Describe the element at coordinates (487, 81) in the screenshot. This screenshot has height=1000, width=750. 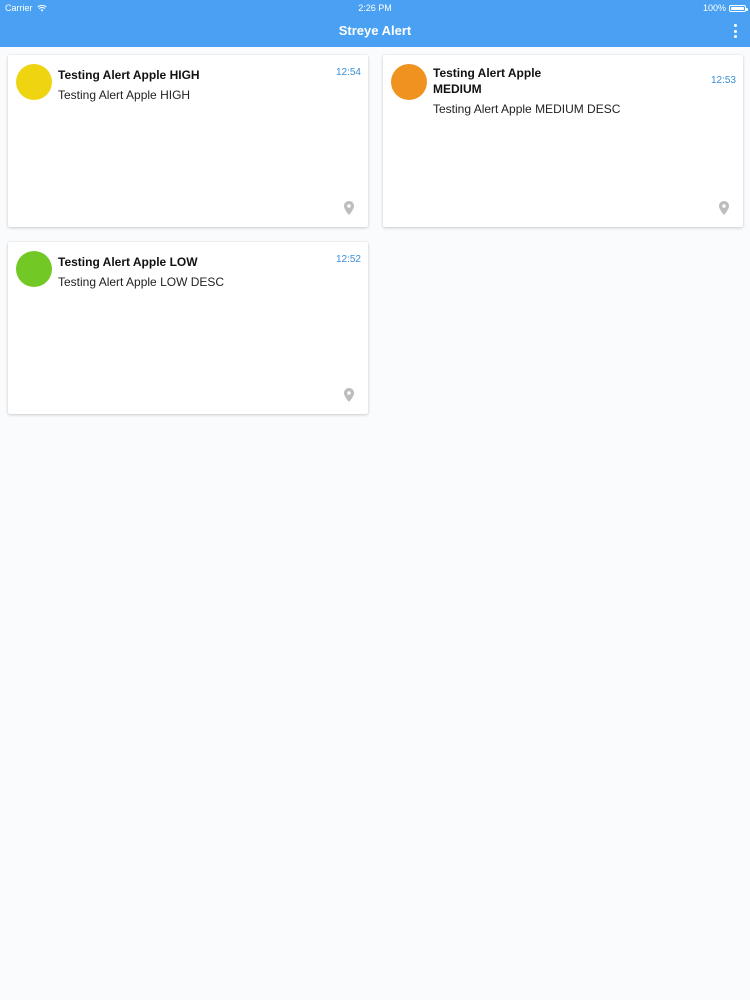
I see `alert-title: Testing Alert Apple MEDIUM` at that location.